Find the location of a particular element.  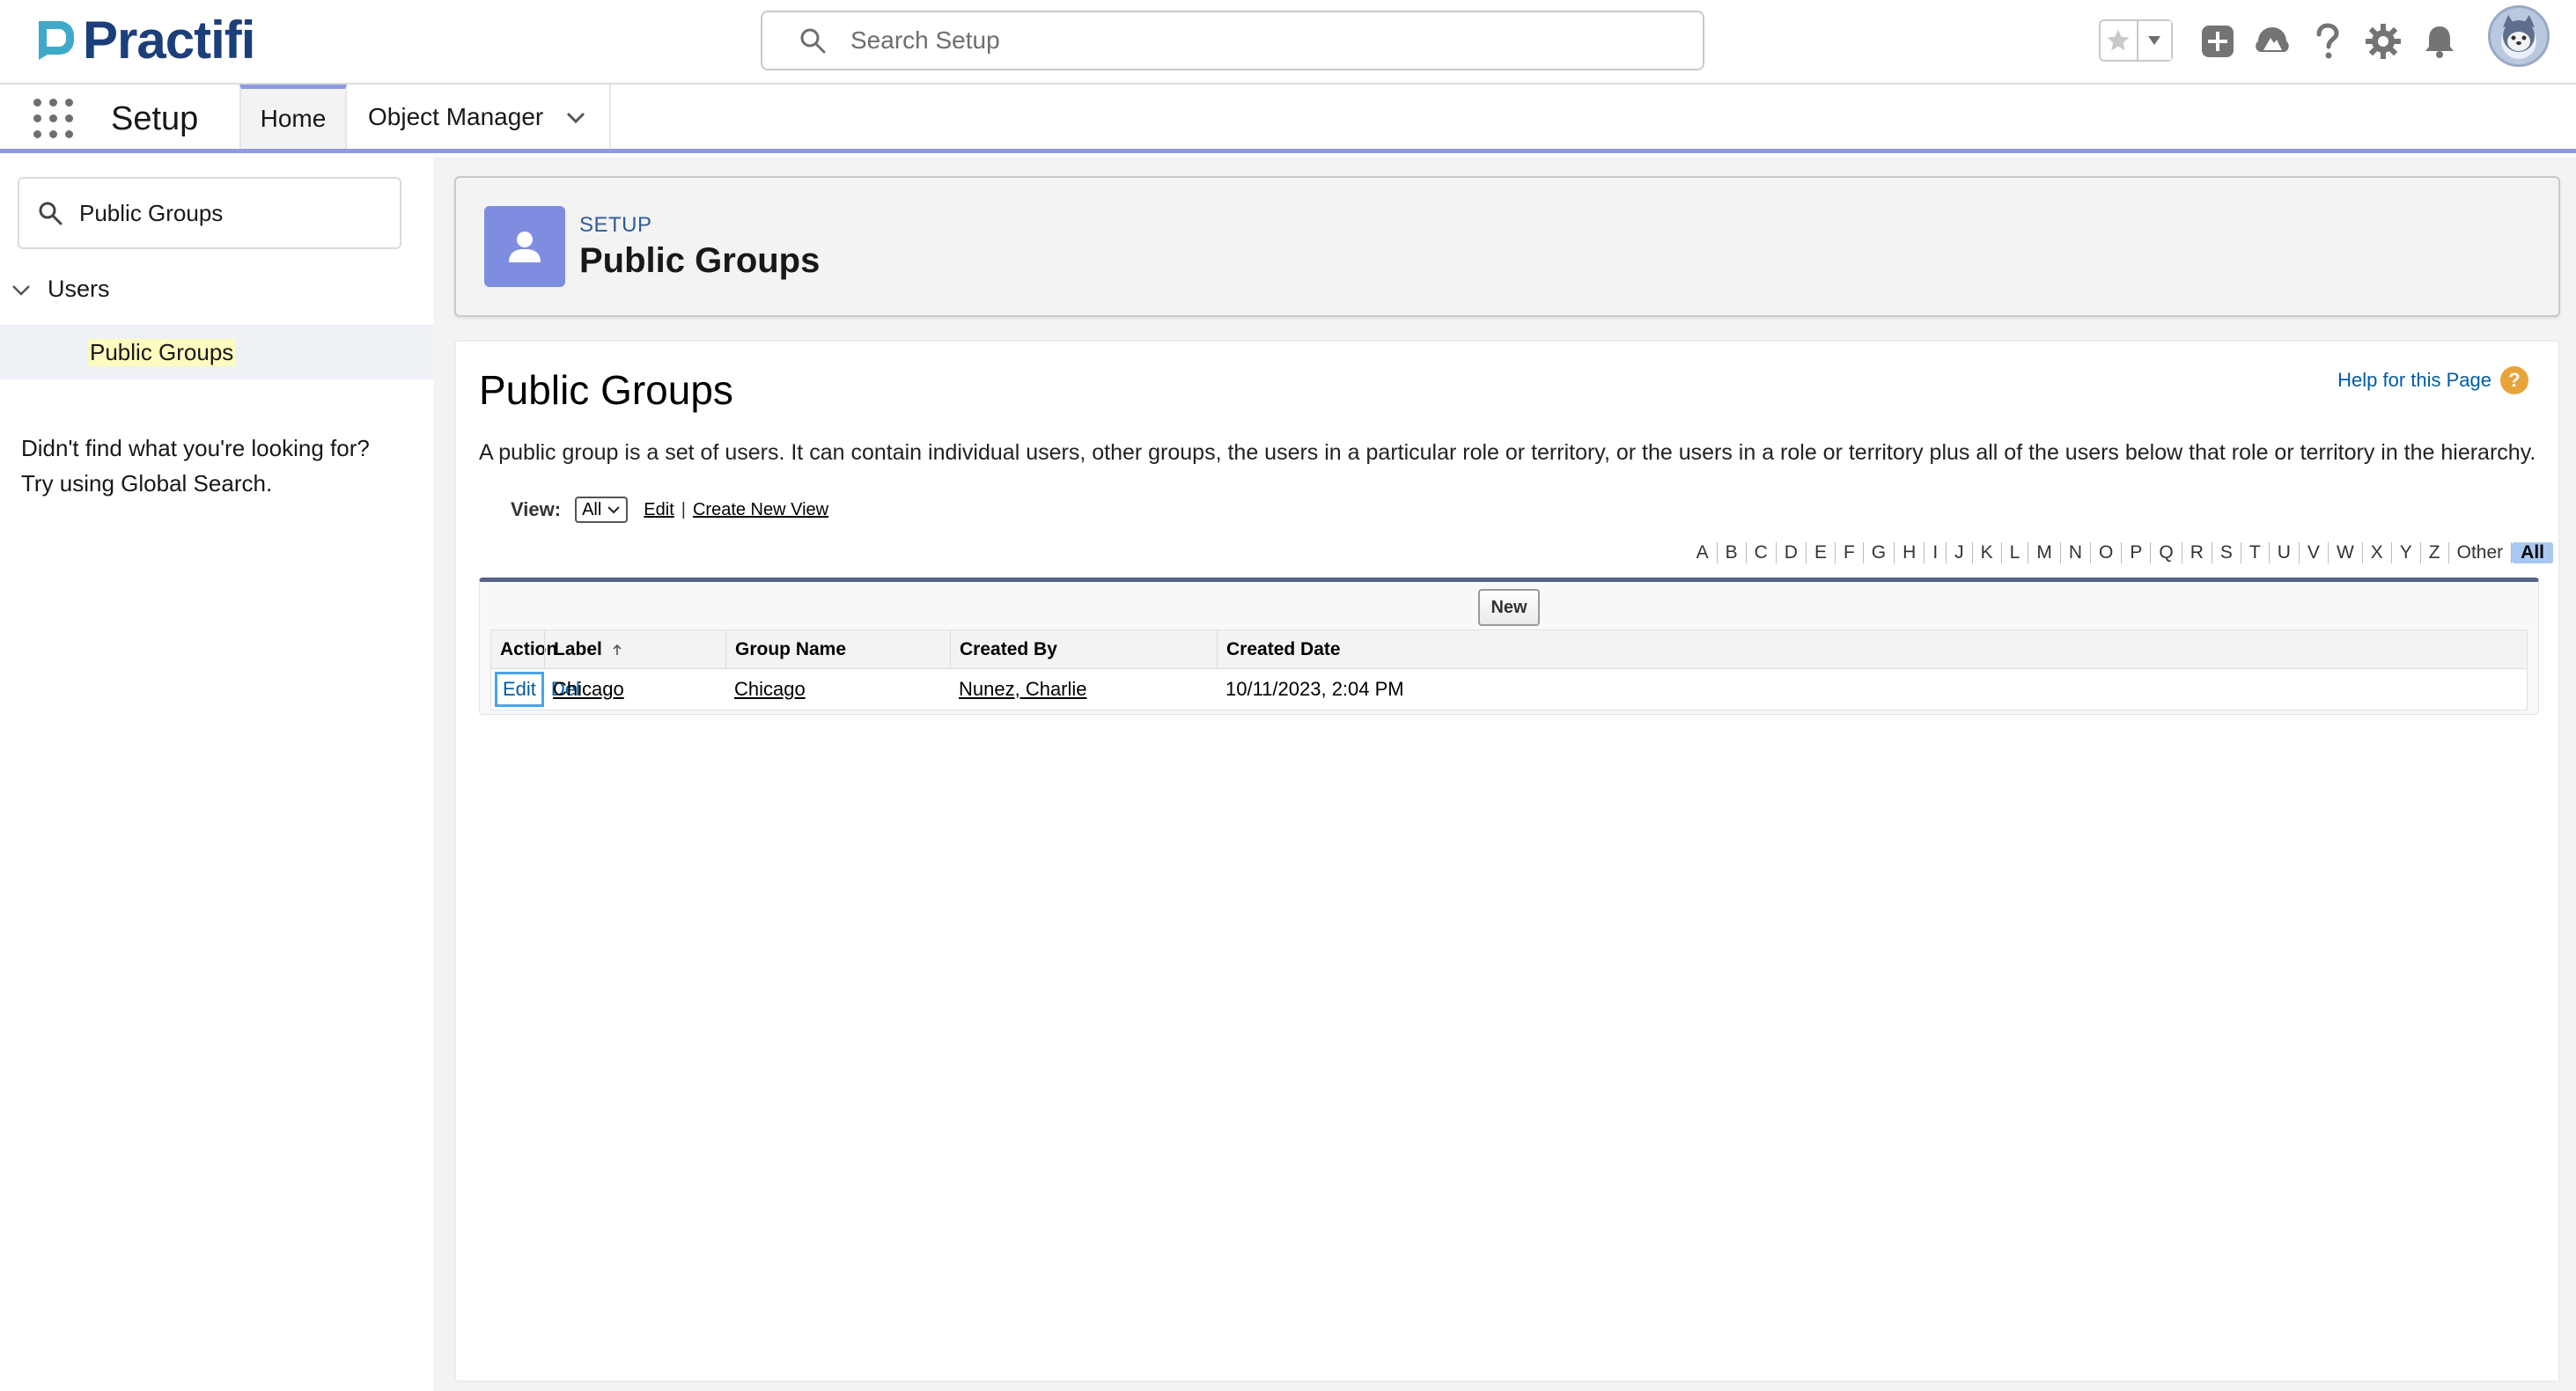

alpha-filter-o: O is located at coordinates (2107, 552).